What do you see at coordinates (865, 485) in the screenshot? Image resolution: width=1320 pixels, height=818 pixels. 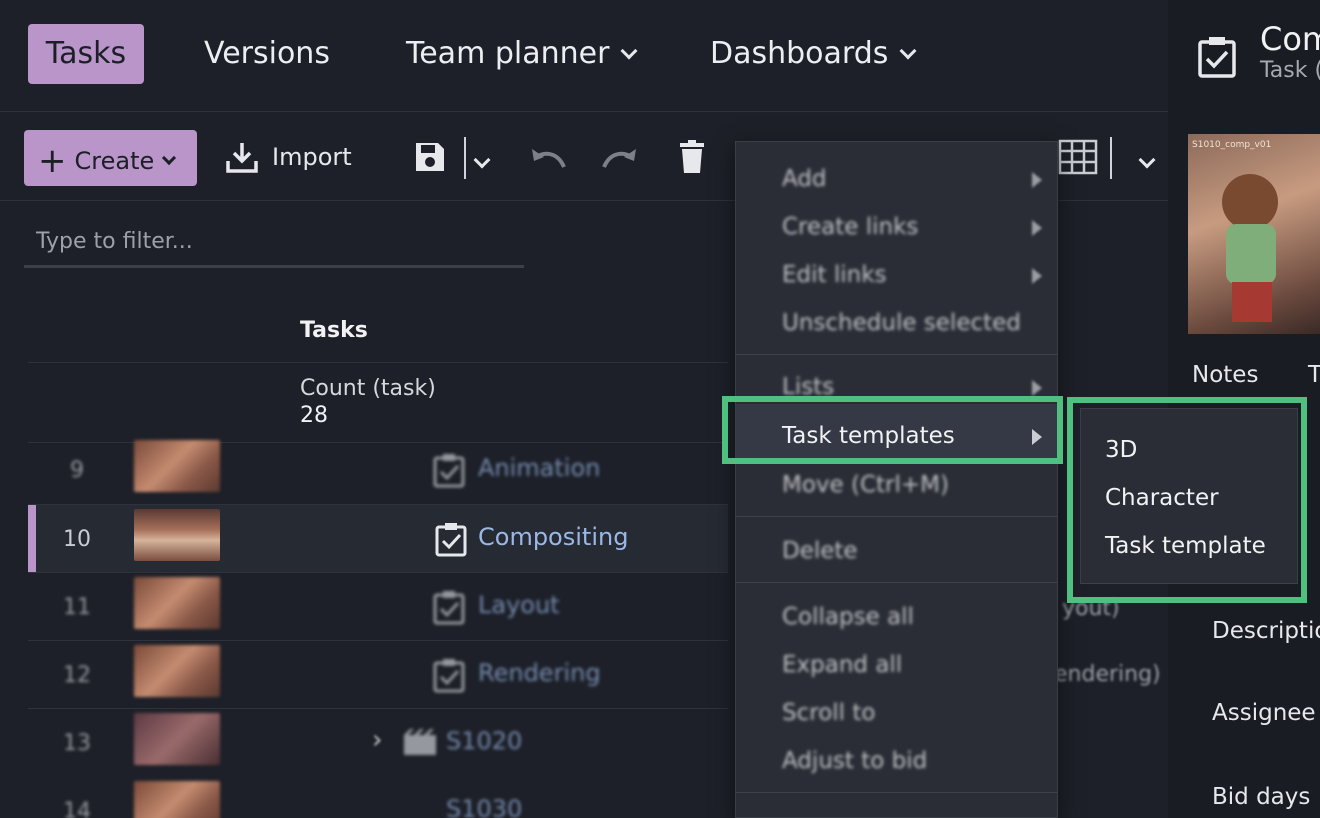 I see `menu-item-move: Move (Ctrl+M)` at bounding box center [865, 485].